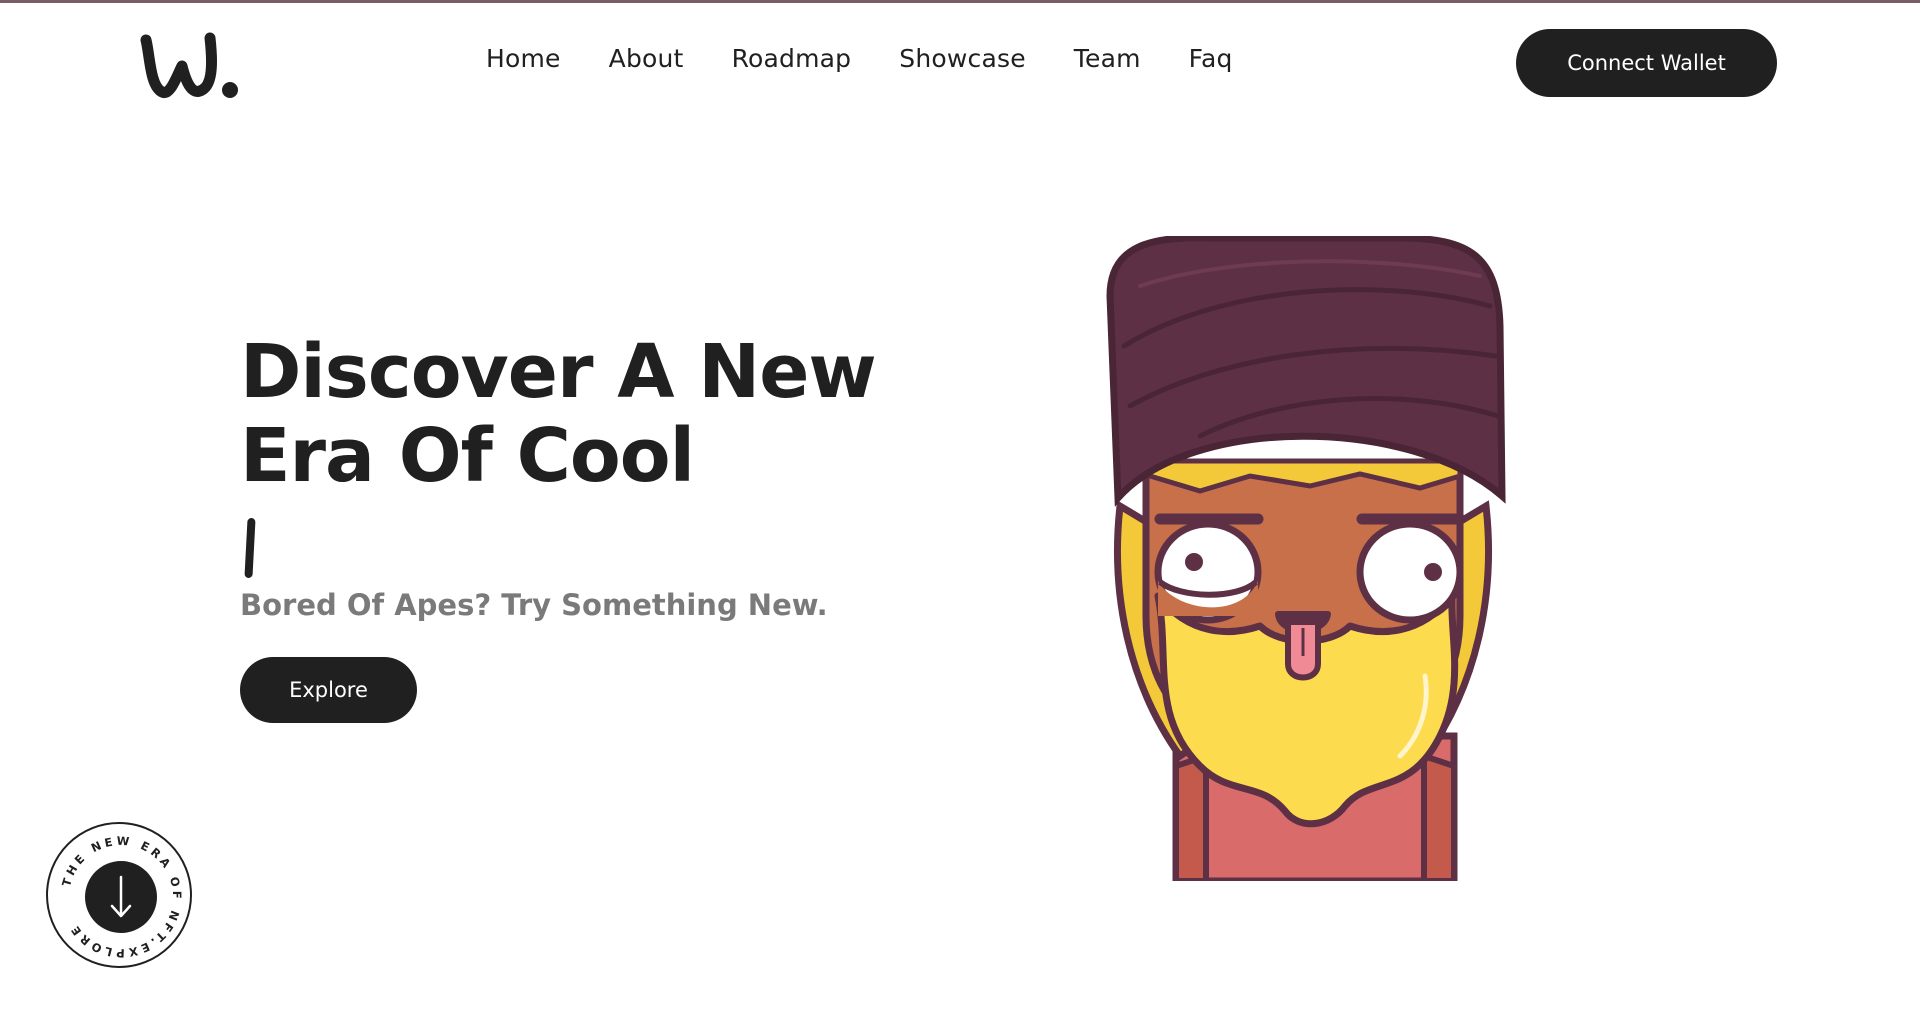 The width and height of the screenshot is (1920, 1014). Describe the element at coordinates (523, 58) in the screenshot. I see `nav-home: Home` at that location.